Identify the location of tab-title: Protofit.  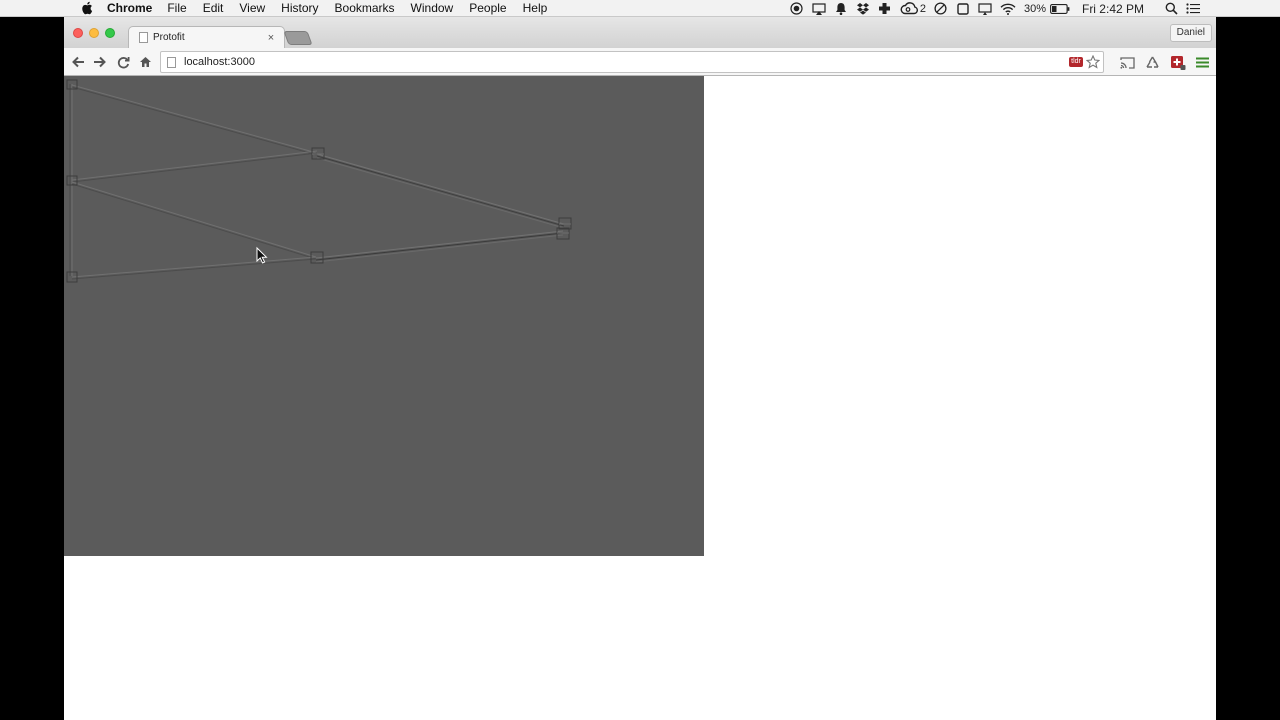
(169, 37).